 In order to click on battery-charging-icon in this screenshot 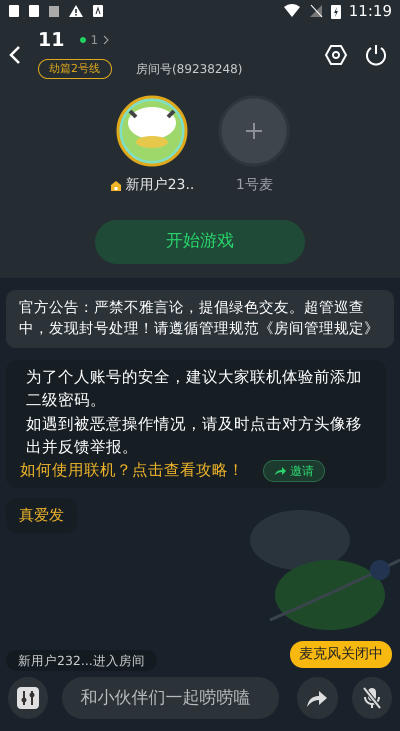, I will do `click(335, 11)`.